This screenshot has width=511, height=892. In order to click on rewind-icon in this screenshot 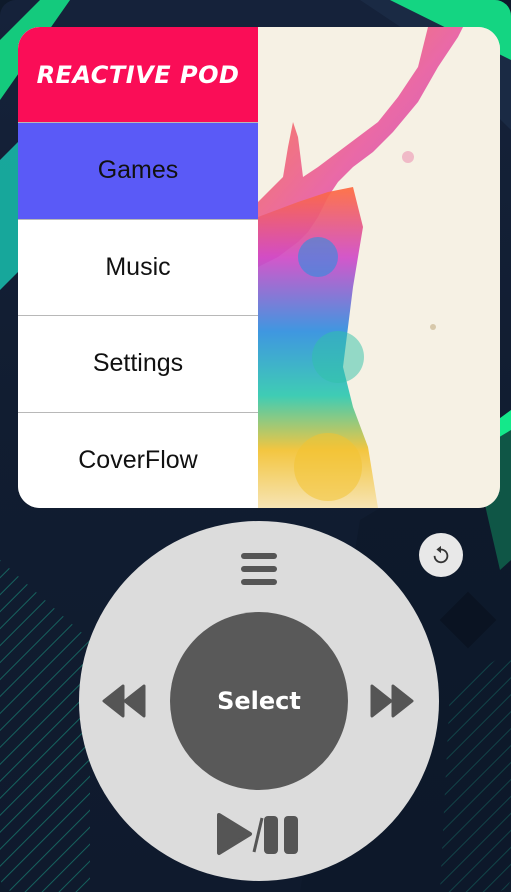, I will do `click(124, 701)`.